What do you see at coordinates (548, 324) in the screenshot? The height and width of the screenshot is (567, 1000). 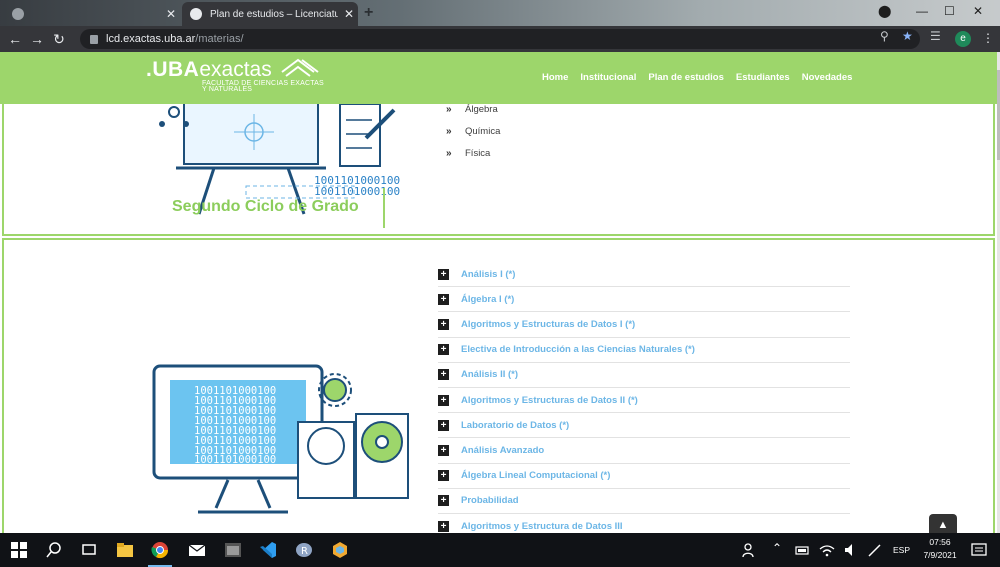 I see `course-label: Algoritmos y Estructuras de Datos I (*)` at bounding box center [548, 324].